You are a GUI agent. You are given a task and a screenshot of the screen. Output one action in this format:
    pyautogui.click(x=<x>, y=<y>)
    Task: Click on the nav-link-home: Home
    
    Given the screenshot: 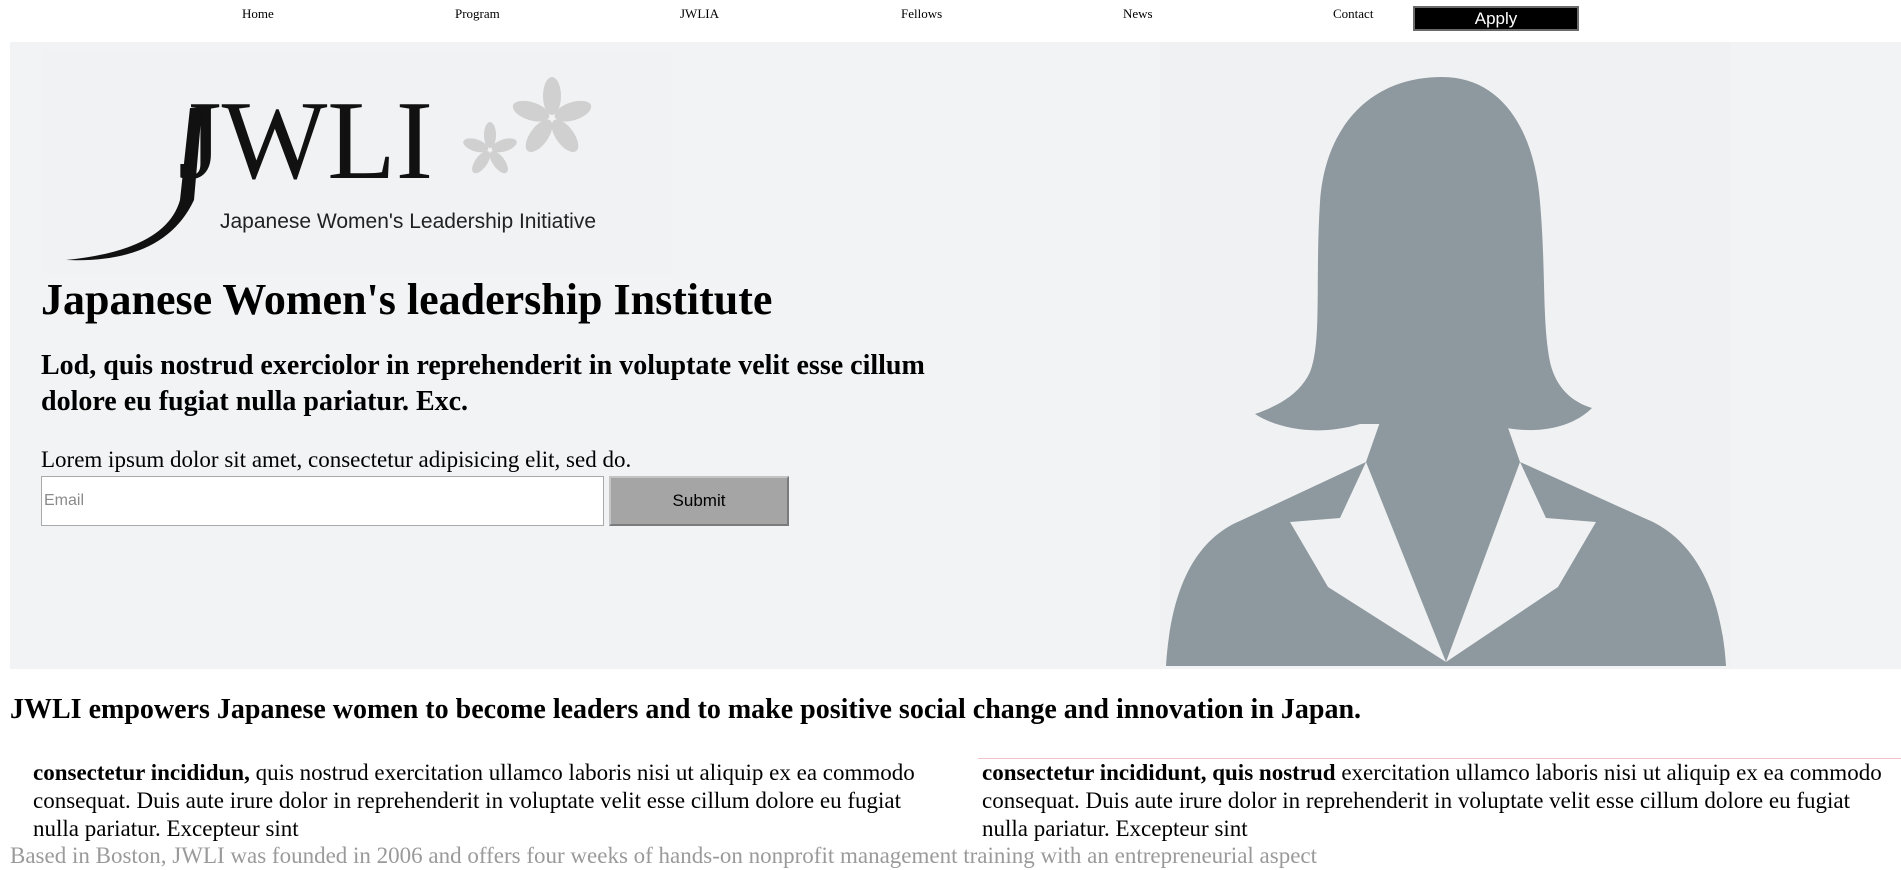 What is the action you would take?
    pyautogui.click(x=258, y=14)
    